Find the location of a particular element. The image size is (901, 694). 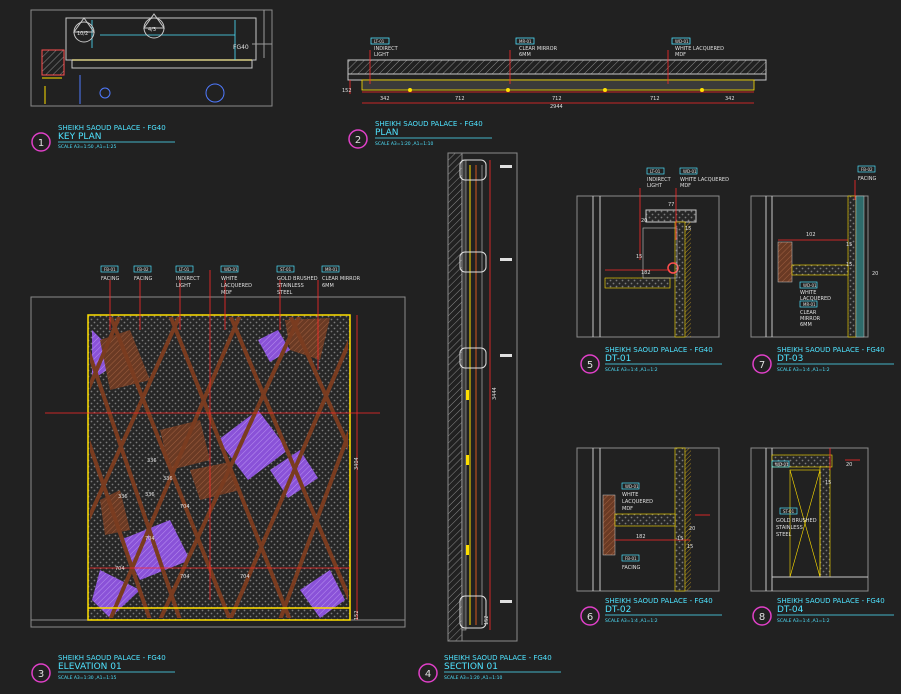

view-number: 3 is located at coordinates (41, 674).